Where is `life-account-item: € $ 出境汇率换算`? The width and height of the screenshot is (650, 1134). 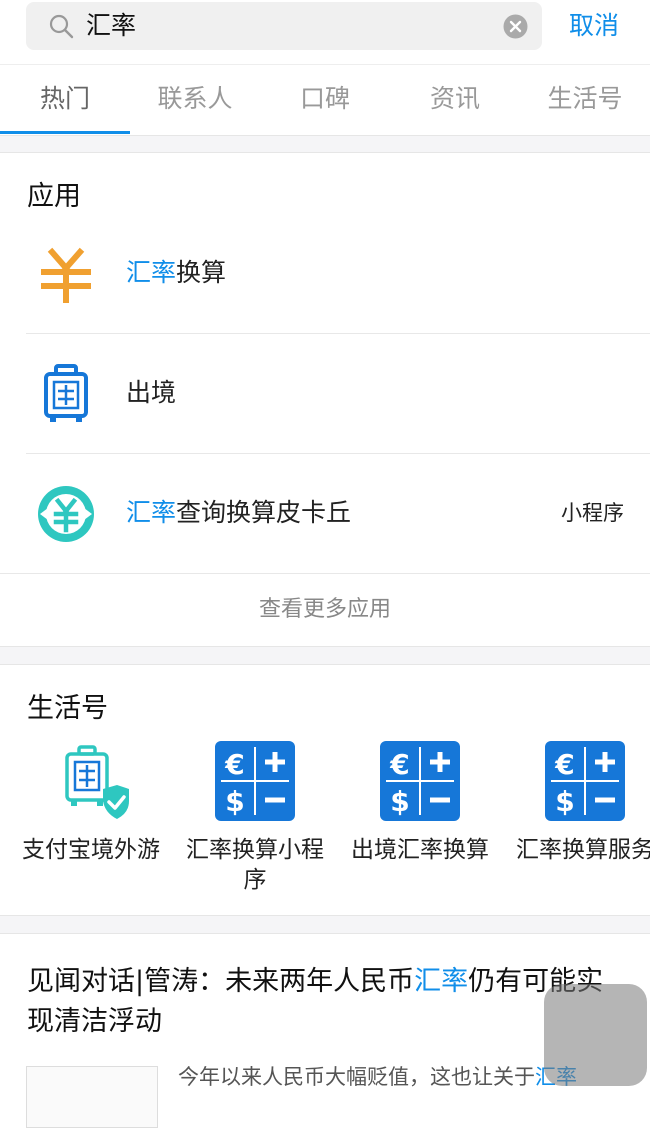
life-account-item: € $ 出境汇率换算 is located at coordinates (420, 803).